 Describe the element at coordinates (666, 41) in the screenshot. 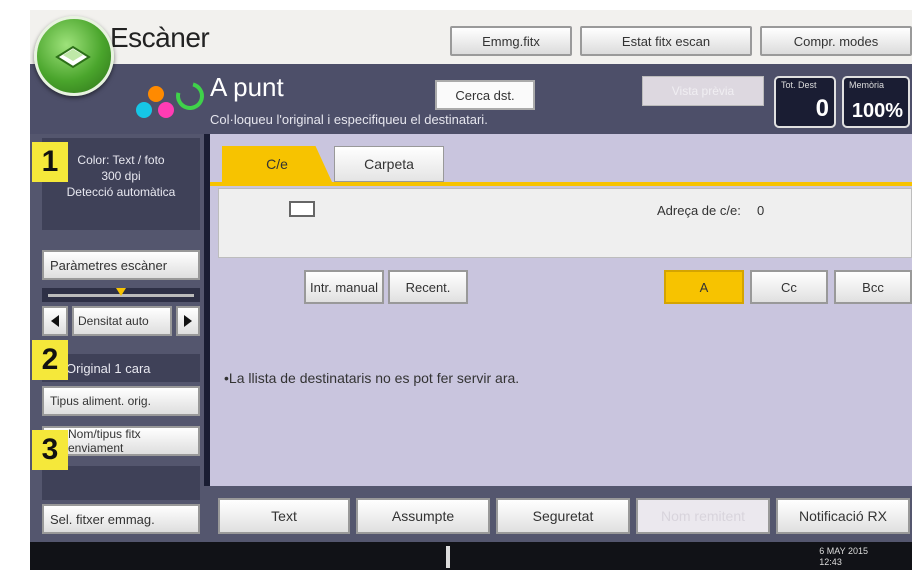

I see `file-status-button: Estat fitx escan` at that location.